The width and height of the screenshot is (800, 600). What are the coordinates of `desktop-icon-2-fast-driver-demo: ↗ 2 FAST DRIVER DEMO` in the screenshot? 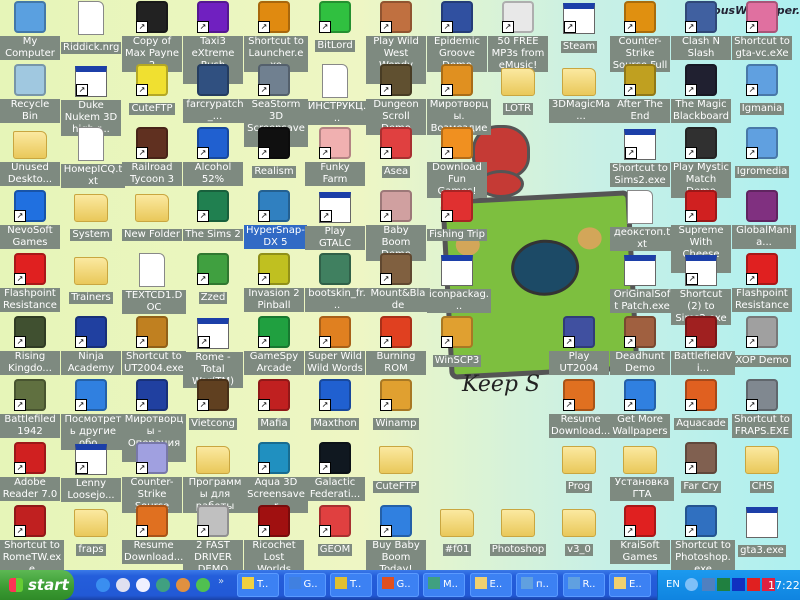 It's located at (213, 537).